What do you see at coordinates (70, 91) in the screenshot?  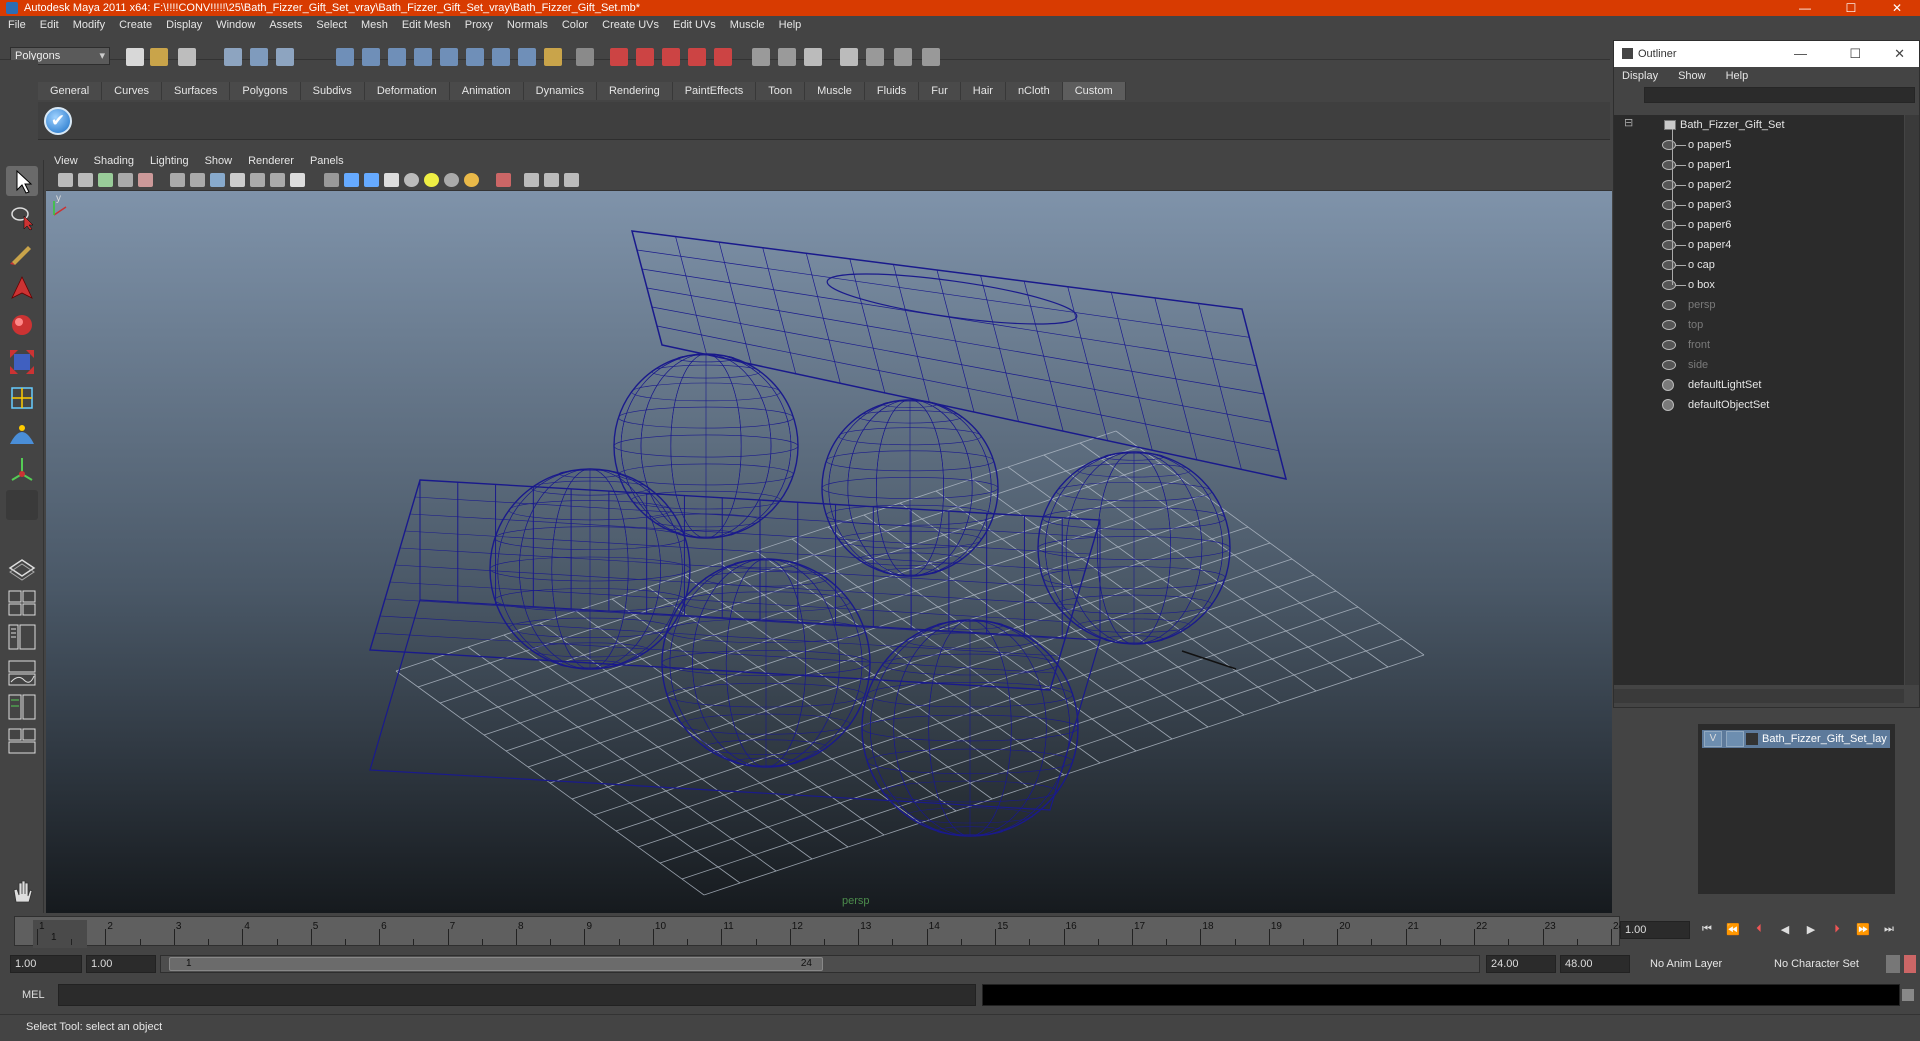 I see `tab-general: General` at bounding box center [70, 91].